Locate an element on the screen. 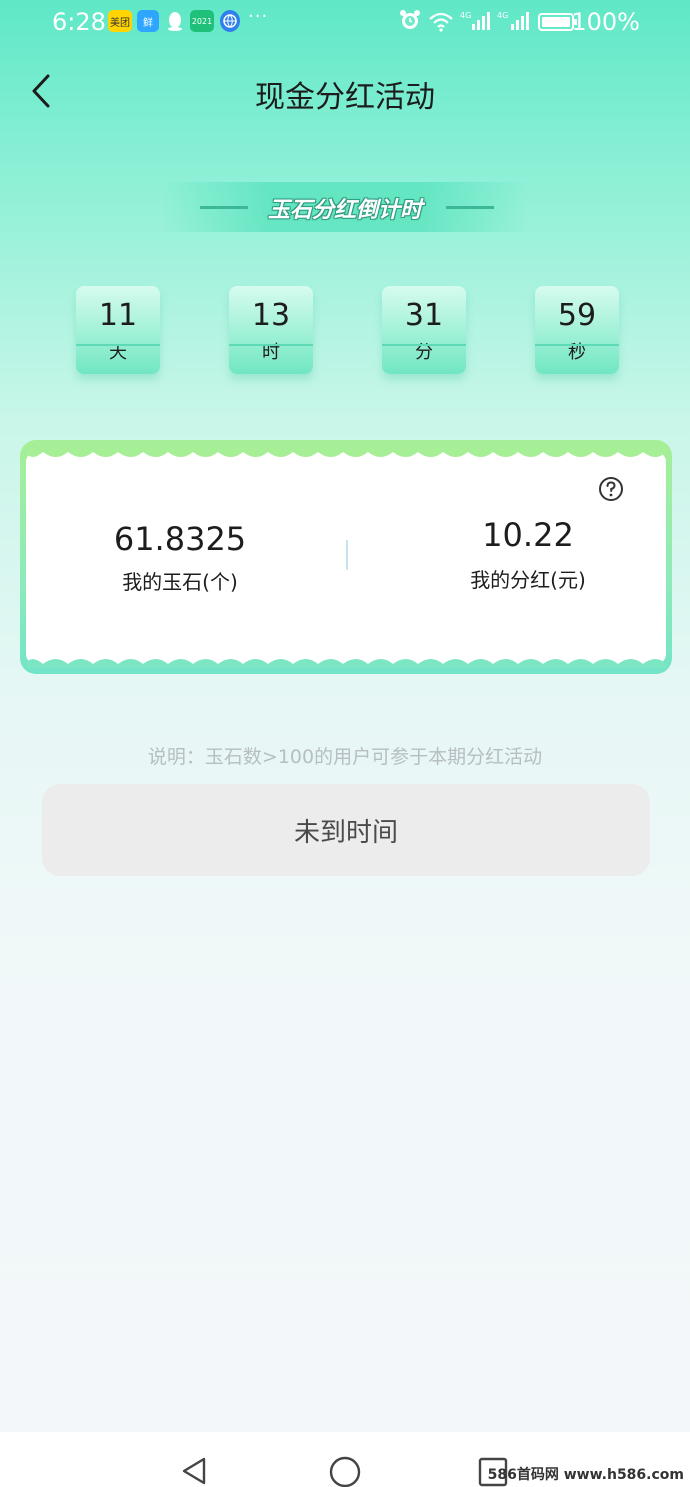 The height and width of the screenshot is (1487, 690). alarm-icon is located at coordinates (410, 19).